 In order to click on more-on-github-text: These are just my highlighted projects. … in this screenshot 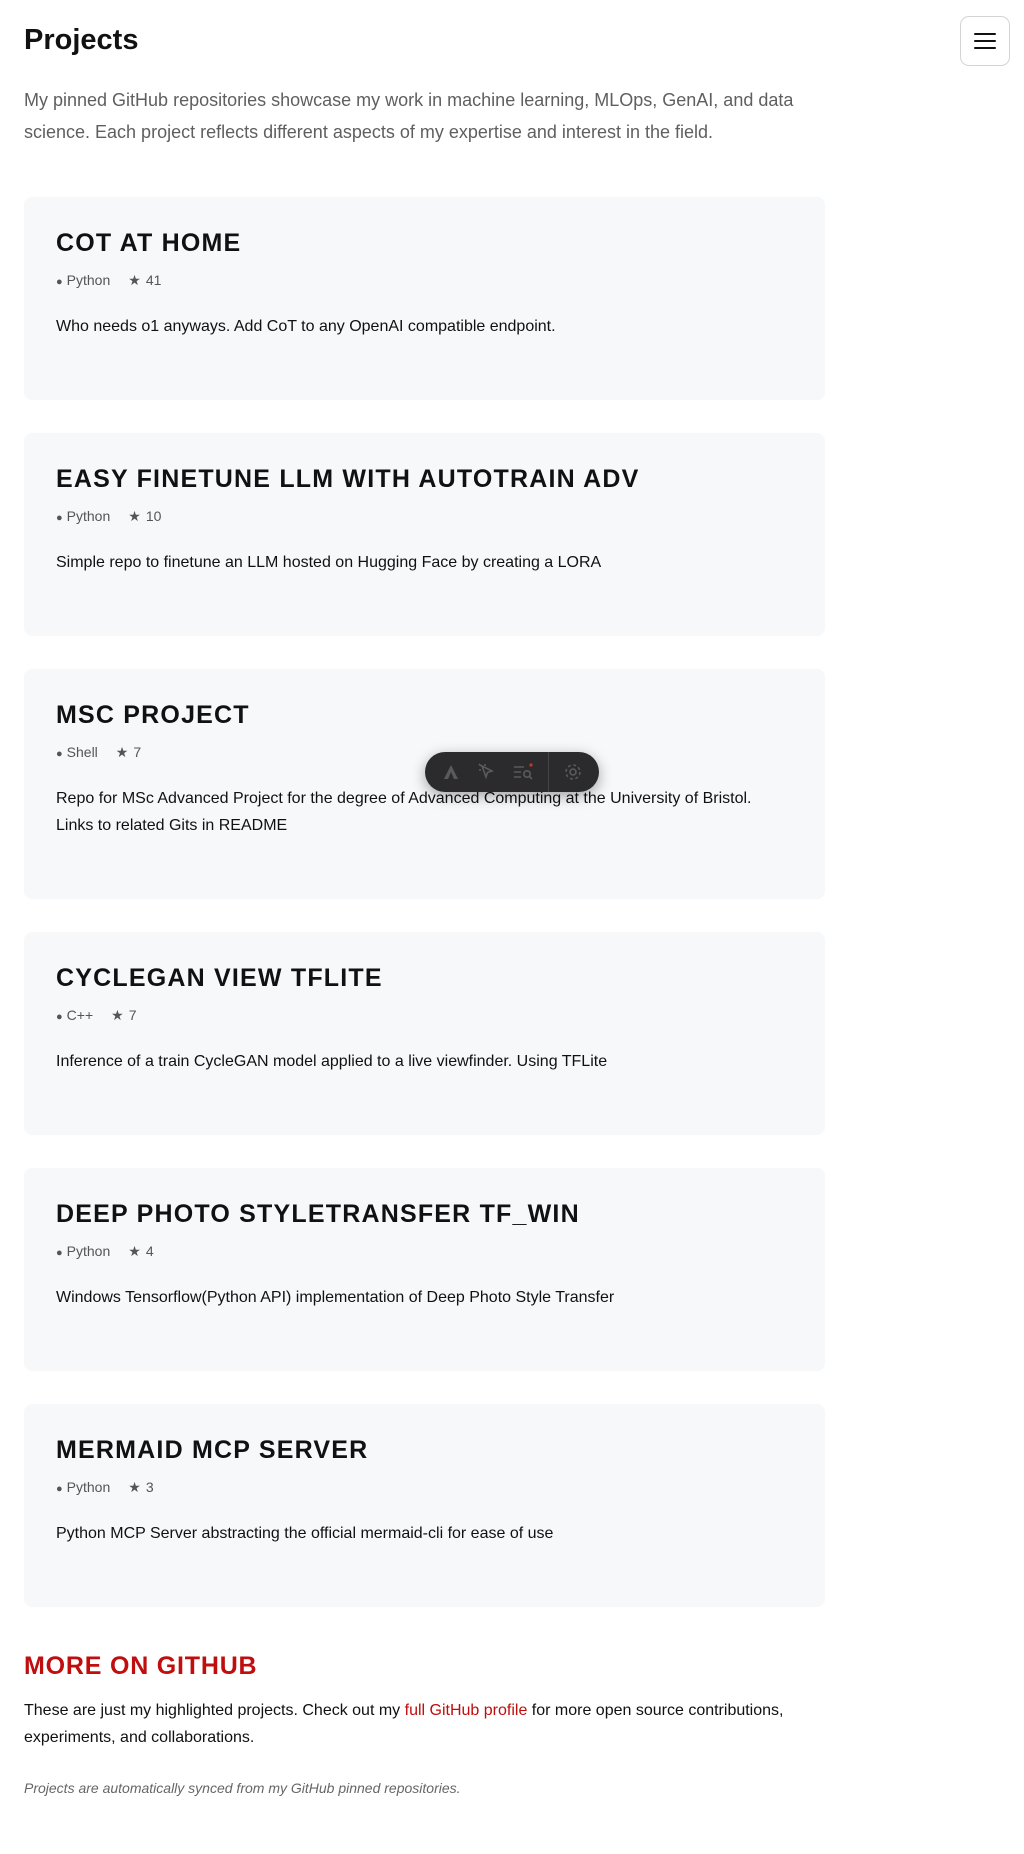, I will do `click(424, 1724)`.